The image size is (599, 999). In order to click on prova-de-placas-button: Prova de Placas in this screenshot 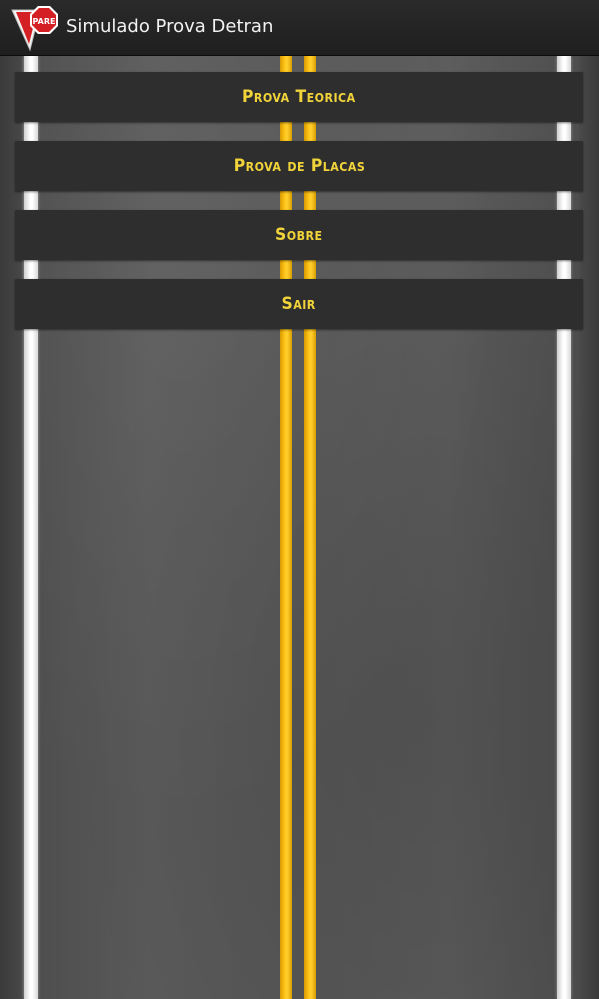, I will do `click(299, 166)`.